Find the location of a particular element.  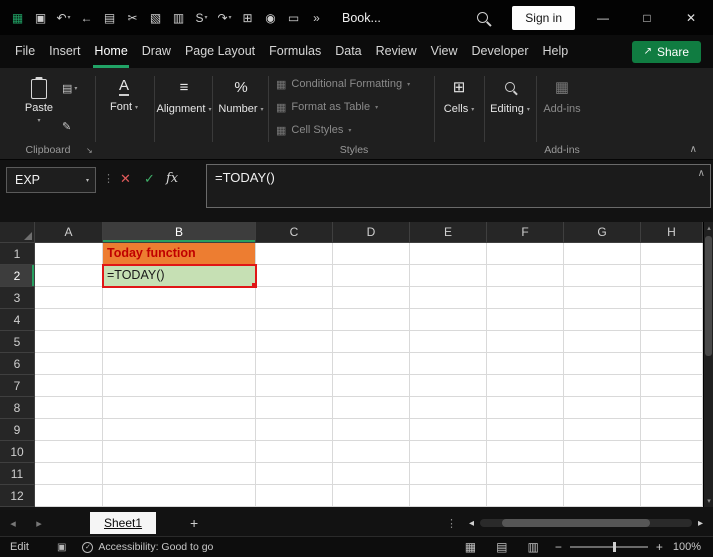

cut-icon: ✂ is located at coordinates (132, 18).